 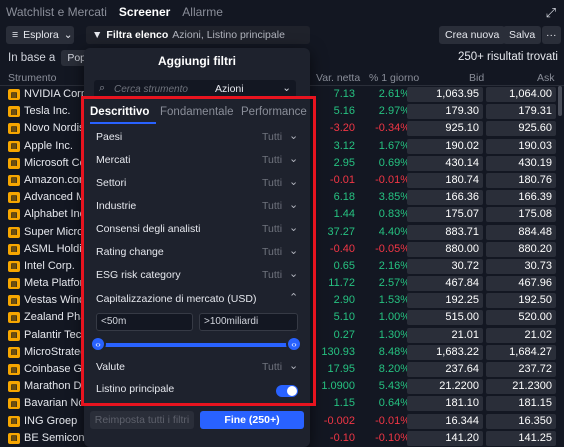 What do you see at coordinates (551, 13) in the screenshot?
I see `expand-icon: ⤢` at bounding box center [551, 13].